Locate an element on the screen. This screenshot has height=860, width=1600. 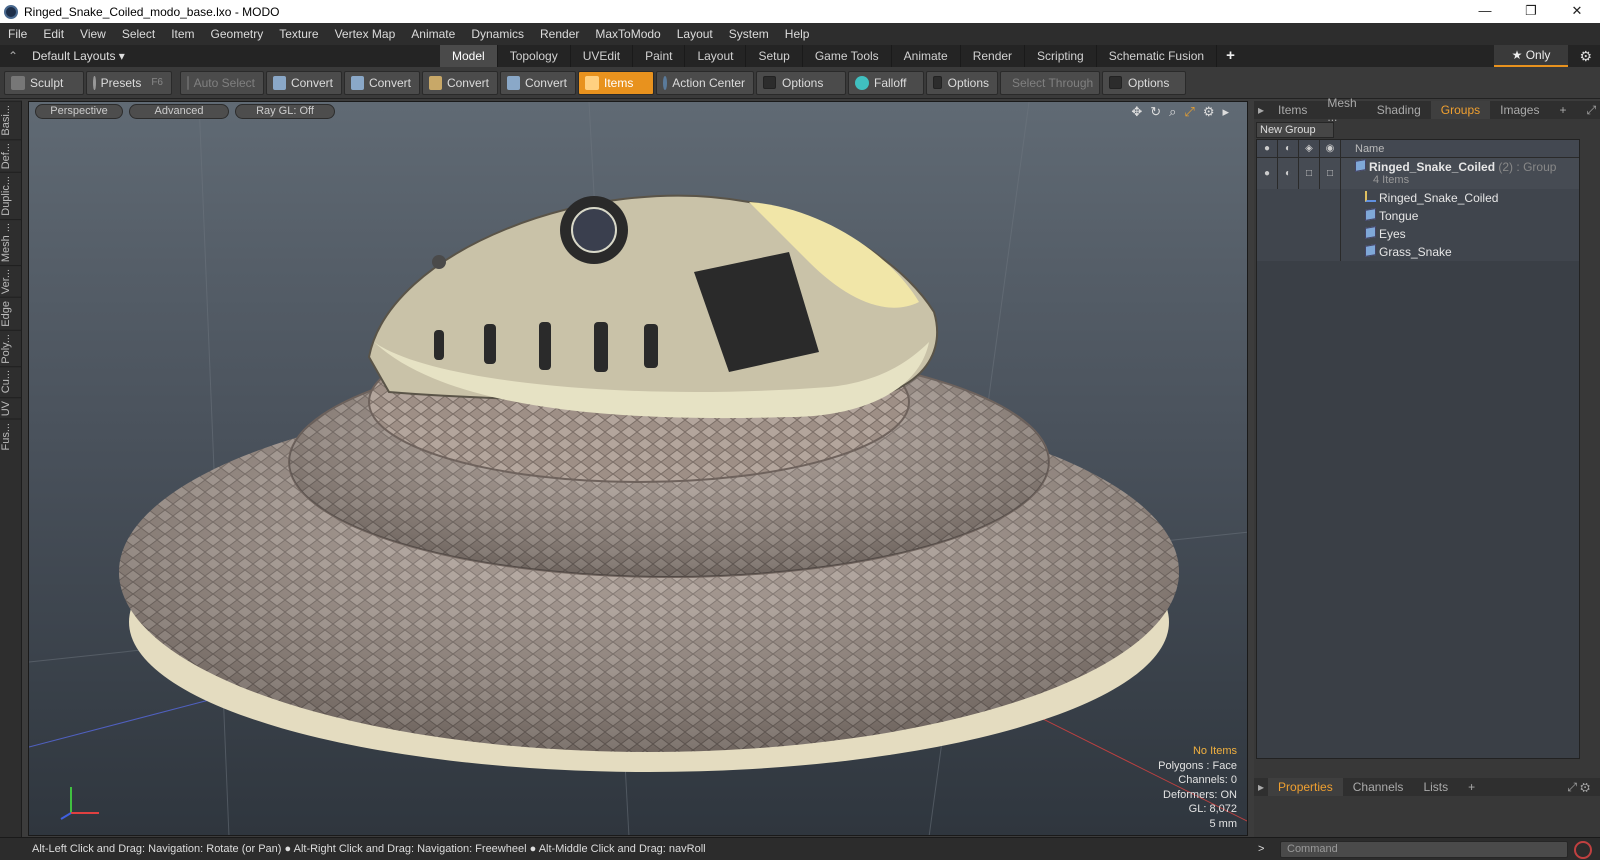
tab-items: Items is located at coordinates (1292, 110).